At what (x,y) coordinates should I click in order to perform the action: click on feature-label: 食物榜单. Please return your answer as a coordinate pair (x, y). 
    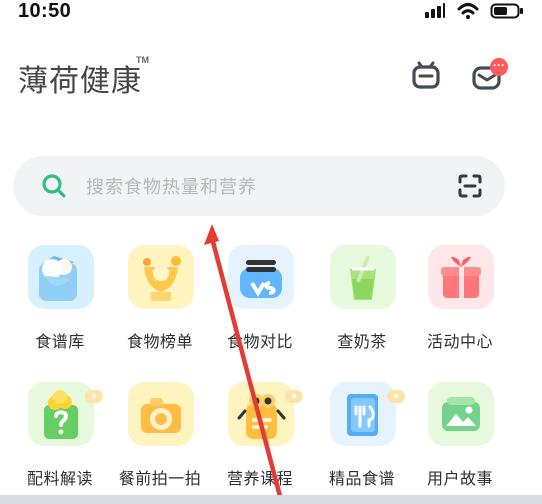
    Looking at the image, I should click on (159, 341).